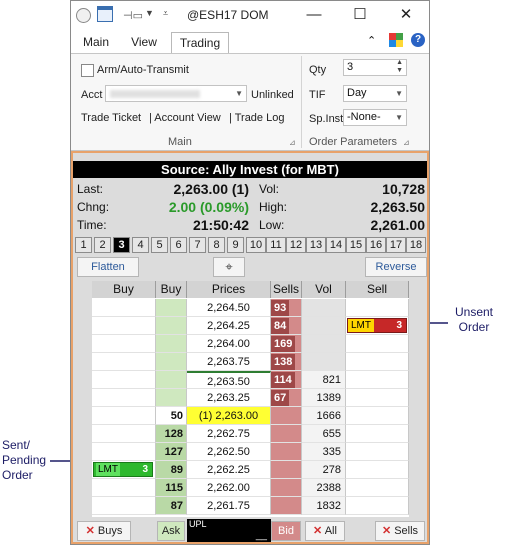  Describe the element at coordinates (324, 380) in the screenshot. I see `volume-cell: 821` at that location.